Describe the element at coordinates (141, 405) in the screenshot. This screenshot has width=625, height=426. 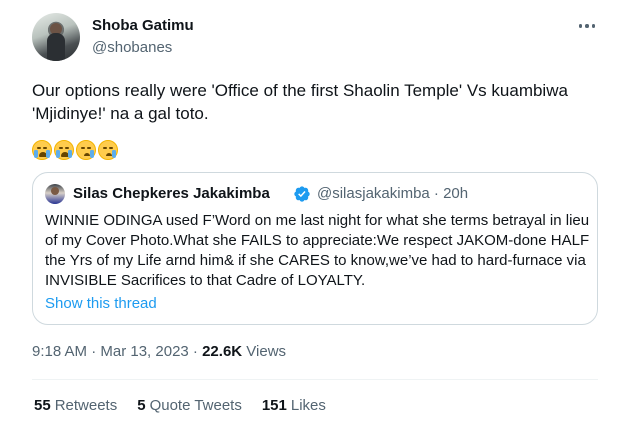
I see `quote-tweets-count: 5` at that location.